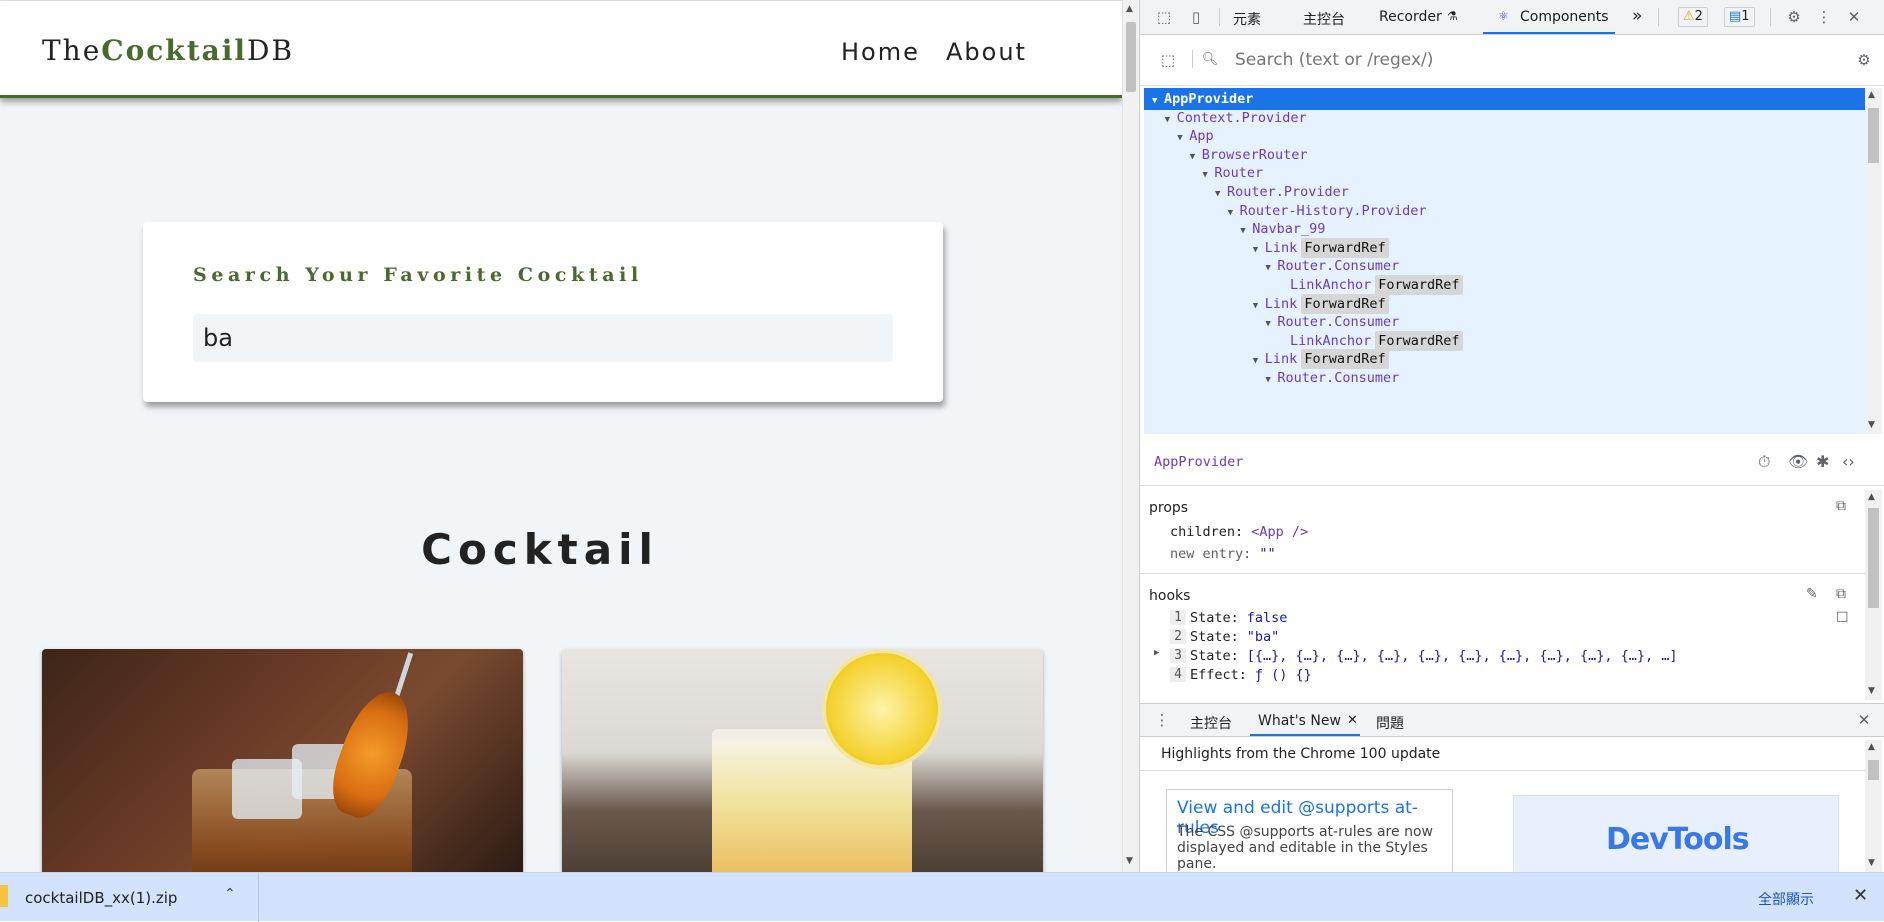  Describe the element at coordinates (1794, 17) in the screenshot. I see `settings-gear-icon: ⚙` at that location.